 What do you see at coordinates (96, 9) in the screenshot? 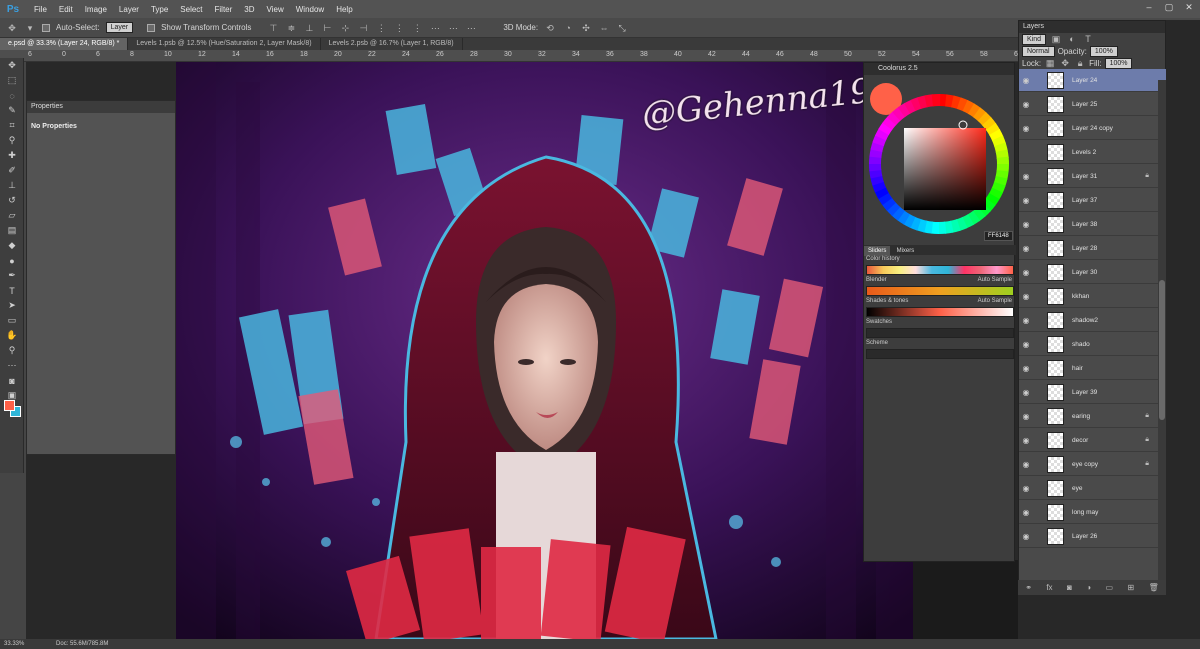
I see `menu-image: Image` at bounding box center [96, 9].